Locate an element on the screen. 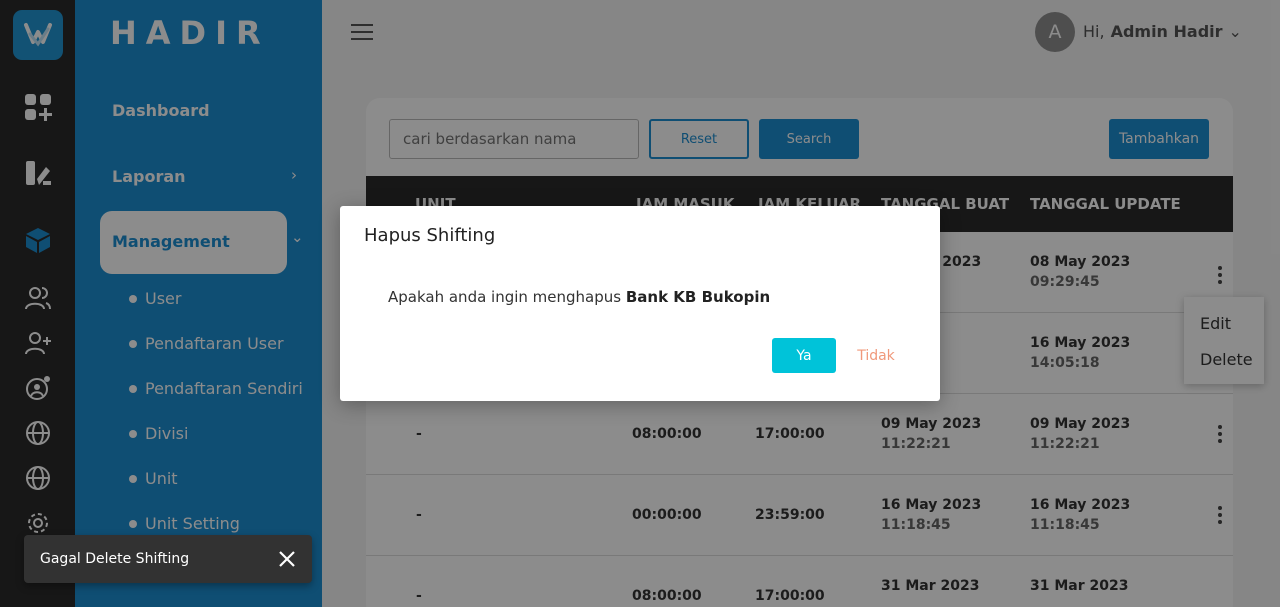 This screenshot has width=1280, height=607. confirm-no-button: Tidak is located at coordinates (876, 355).